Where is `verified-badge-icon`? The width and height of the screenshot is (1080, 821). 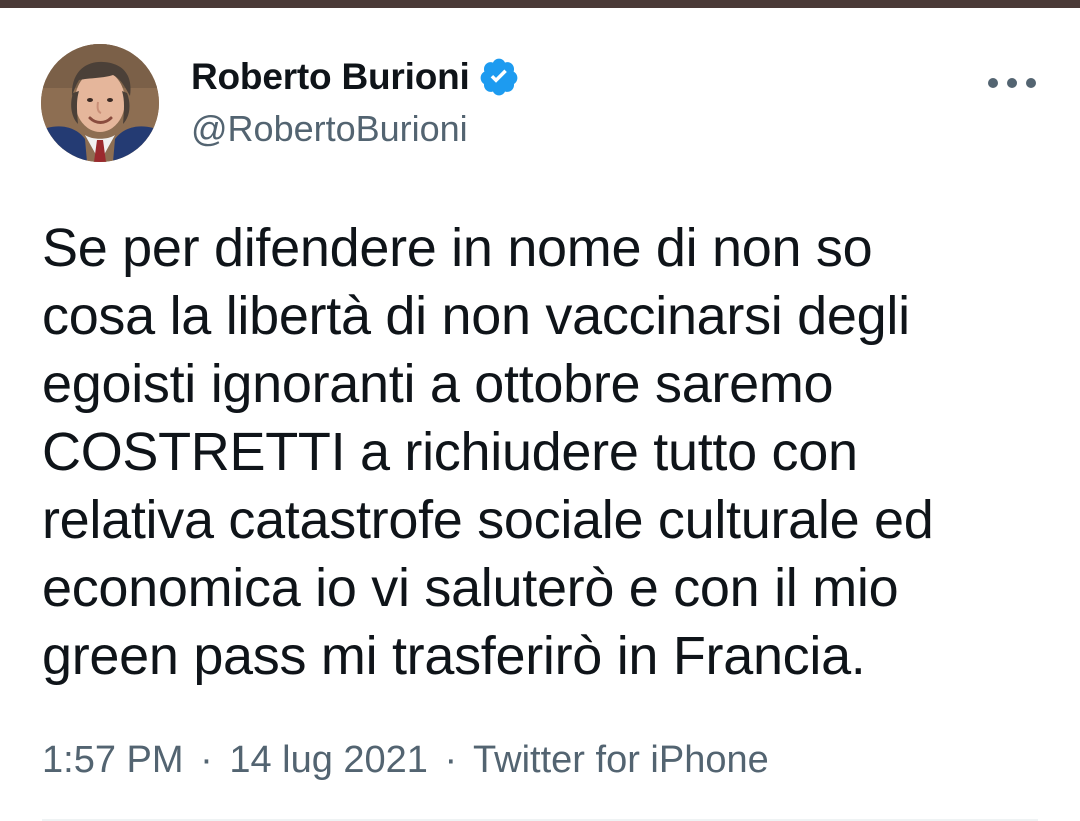
verified-badge-icon is located at coordinates (499, 77).